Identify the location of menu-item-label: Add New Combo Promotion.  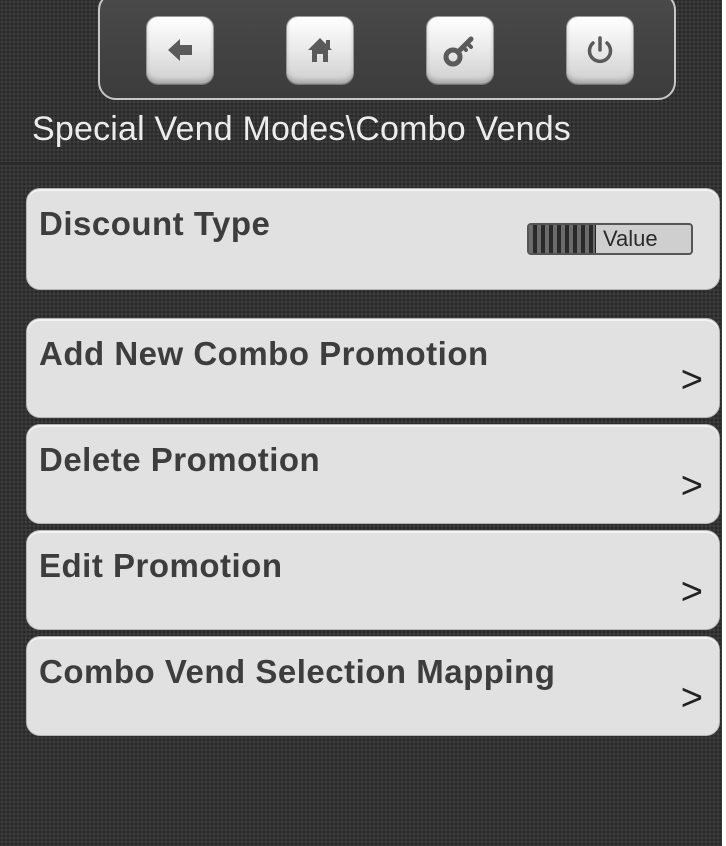
(264, 353).